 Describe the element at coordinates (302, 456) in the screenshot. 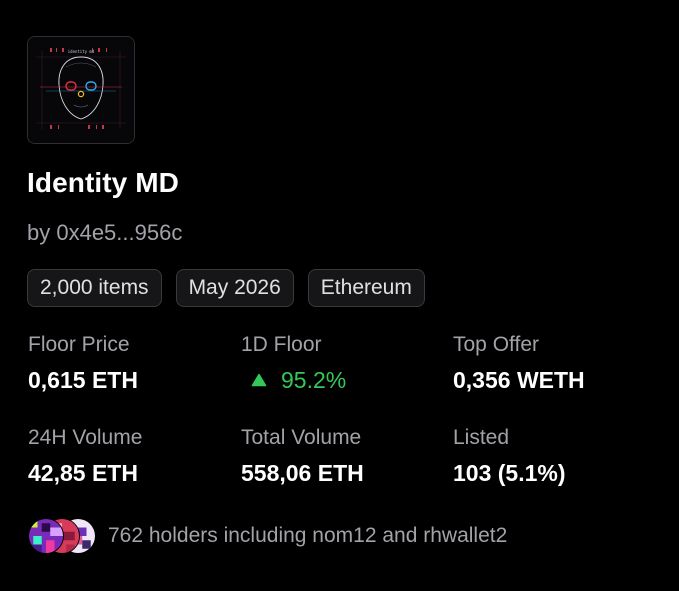

I see `total-volume-stat: Total Volume 558,06 ETH` at that location.